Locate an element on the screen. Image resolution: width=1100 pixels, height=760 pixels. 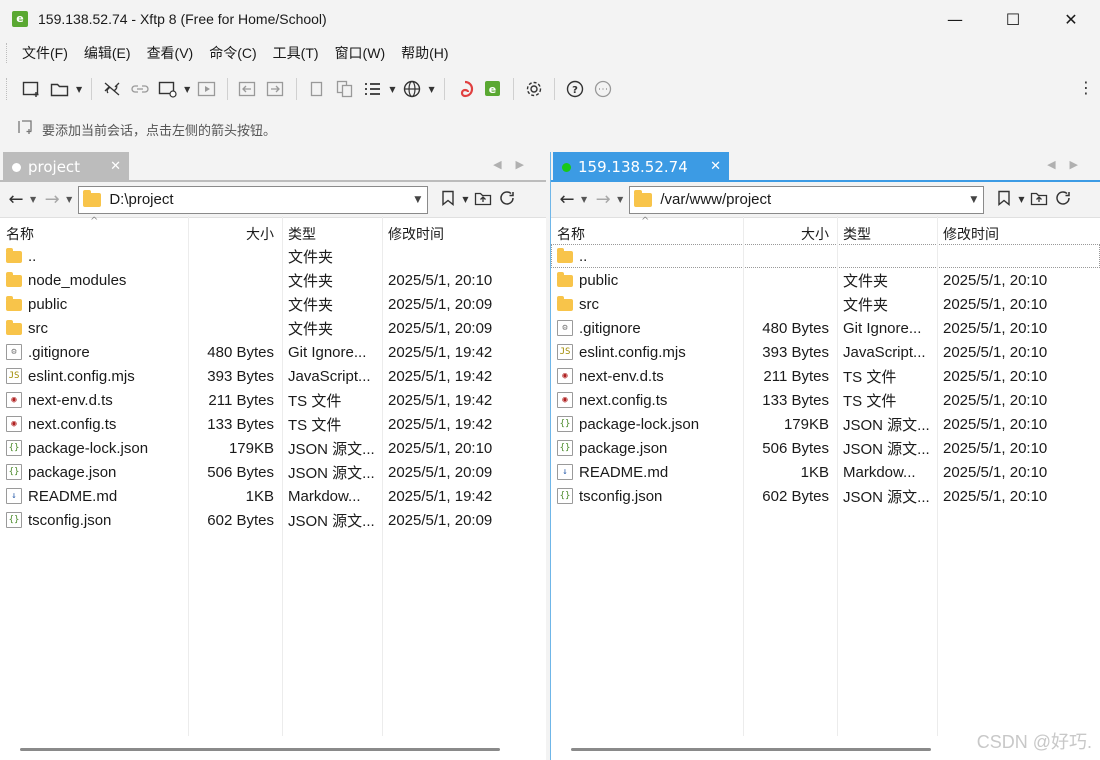
remote-horizontal-scrollbar is located at coordinates (751, 749).